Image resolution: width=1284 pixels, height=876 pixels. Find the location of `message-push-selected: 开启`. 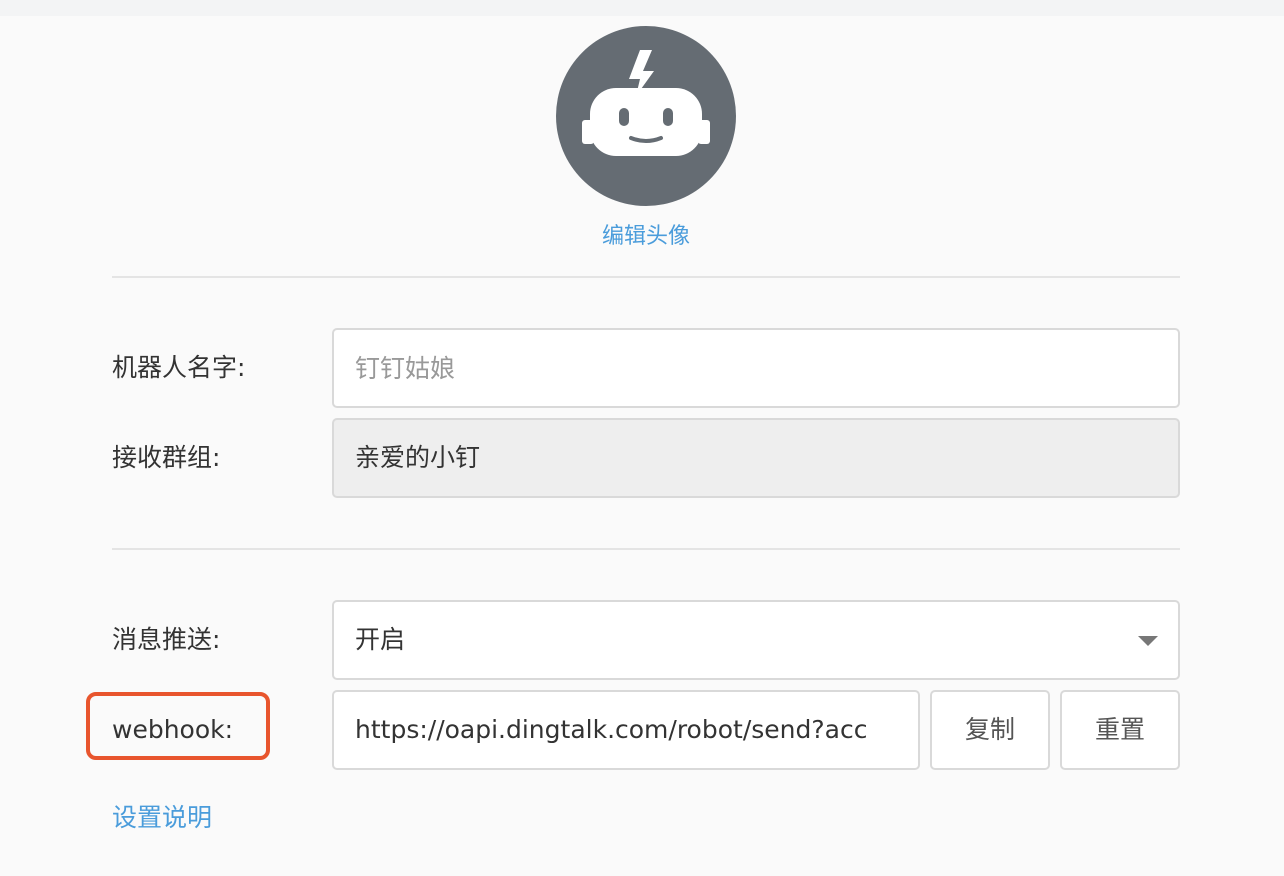

message-push-selected: 开启 is located at coordinates (380, 639).